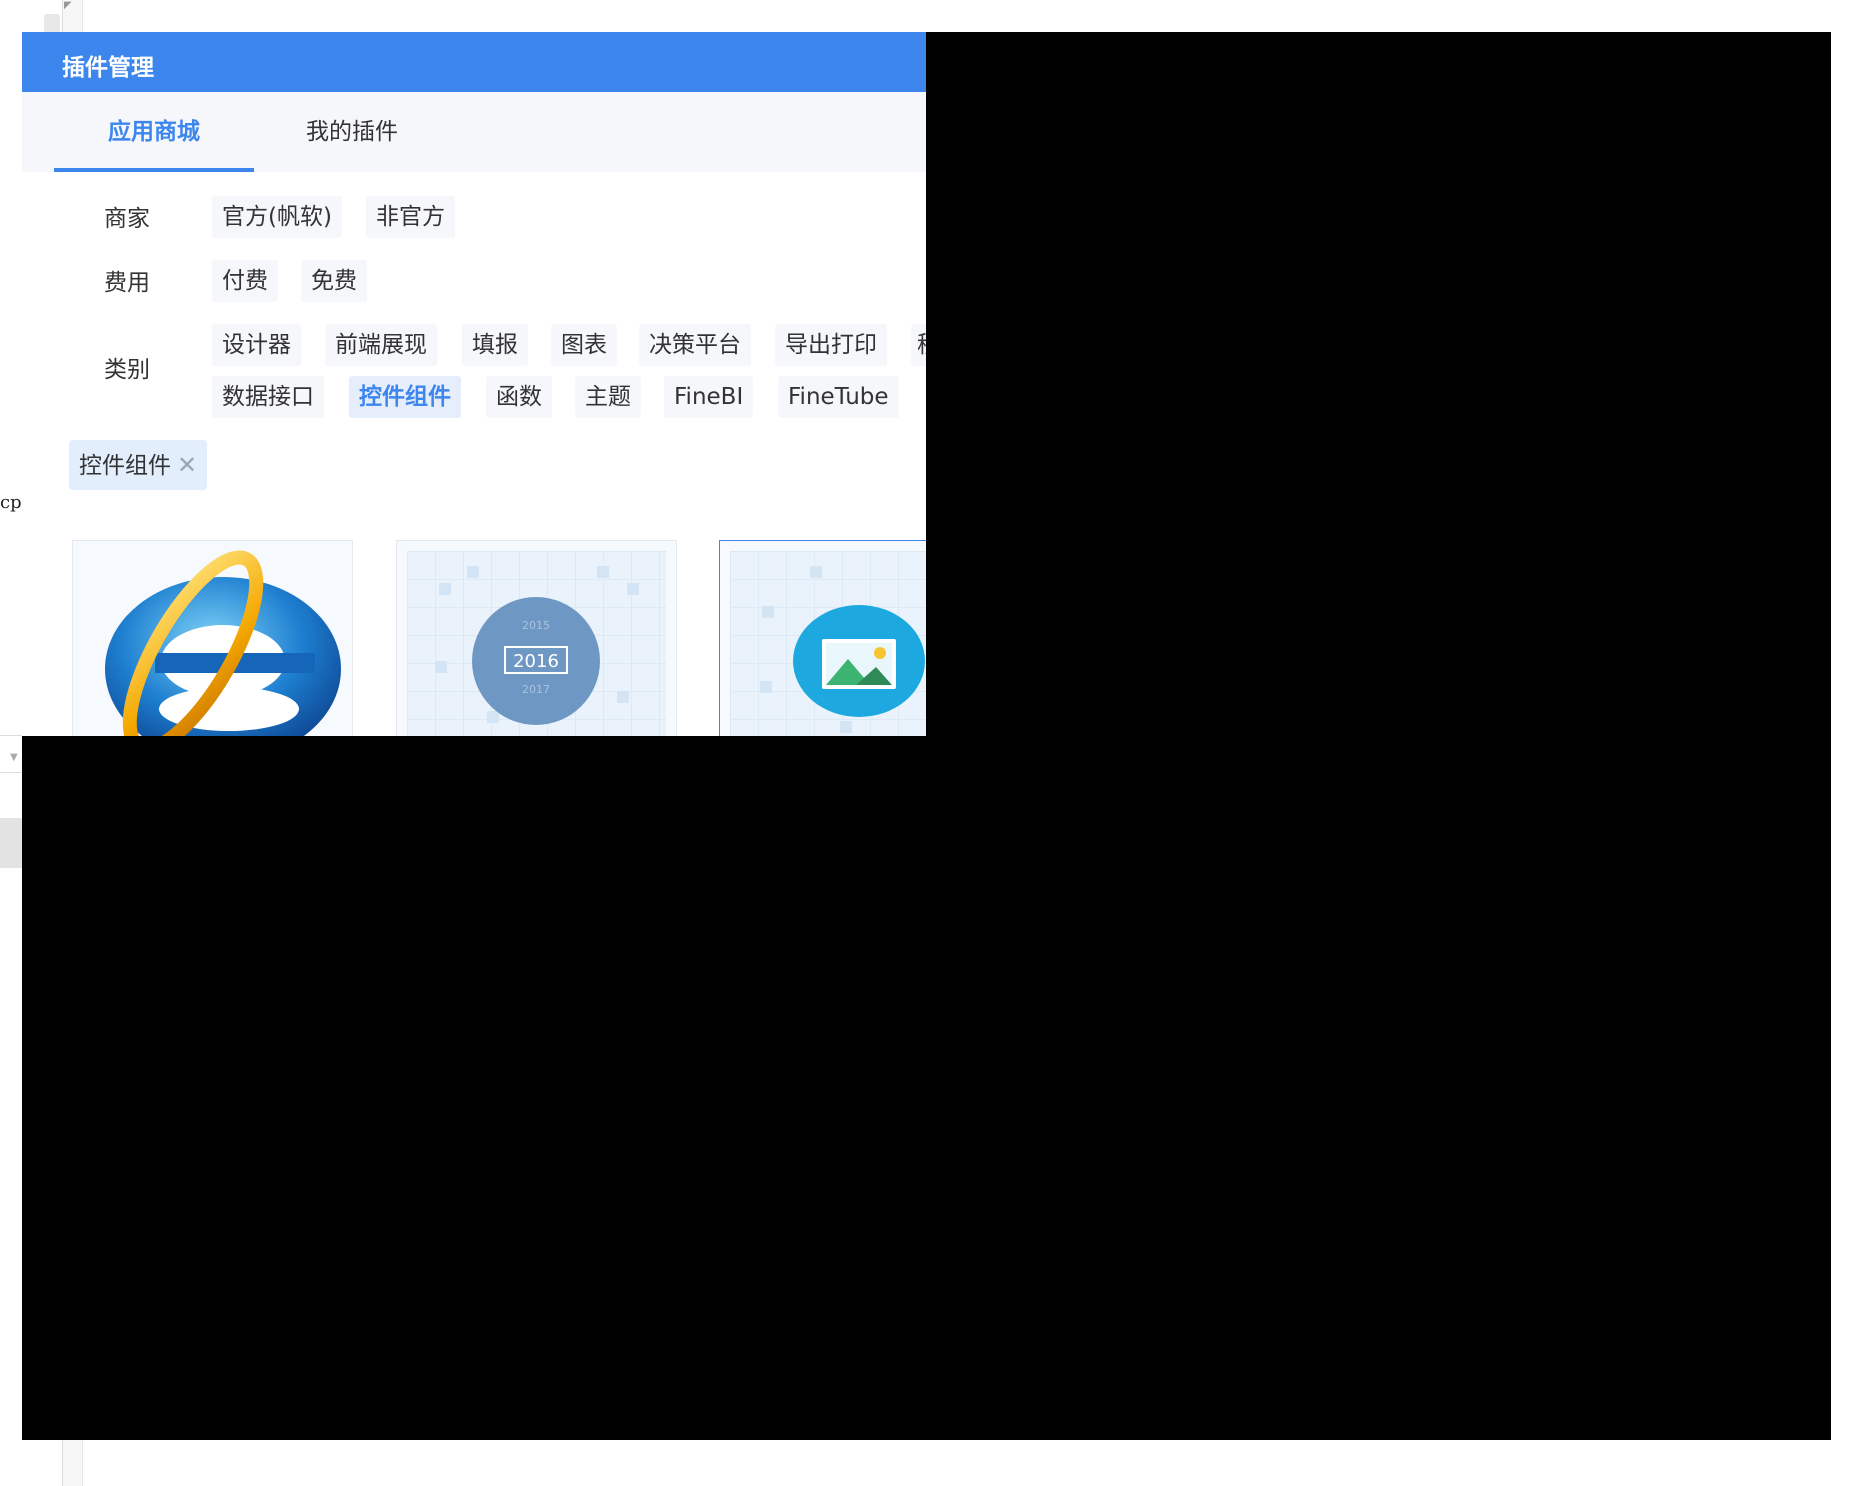  I want to click on filter-chip-designer: 设计器, so click(256, 345).